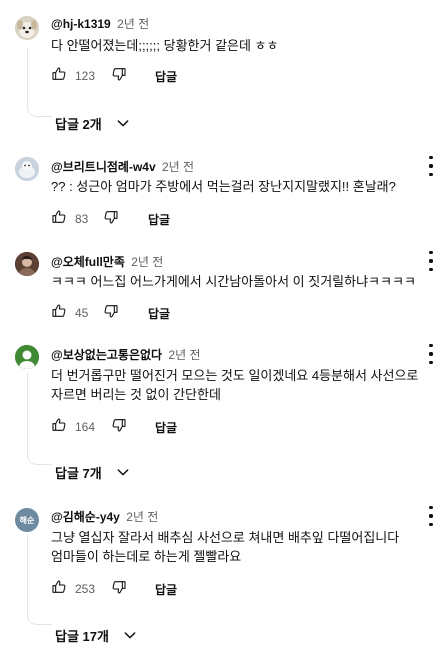 This screenshot has width=438, height=650. I want to click on author-handle: @김해순-y4y, so click(85, 517).